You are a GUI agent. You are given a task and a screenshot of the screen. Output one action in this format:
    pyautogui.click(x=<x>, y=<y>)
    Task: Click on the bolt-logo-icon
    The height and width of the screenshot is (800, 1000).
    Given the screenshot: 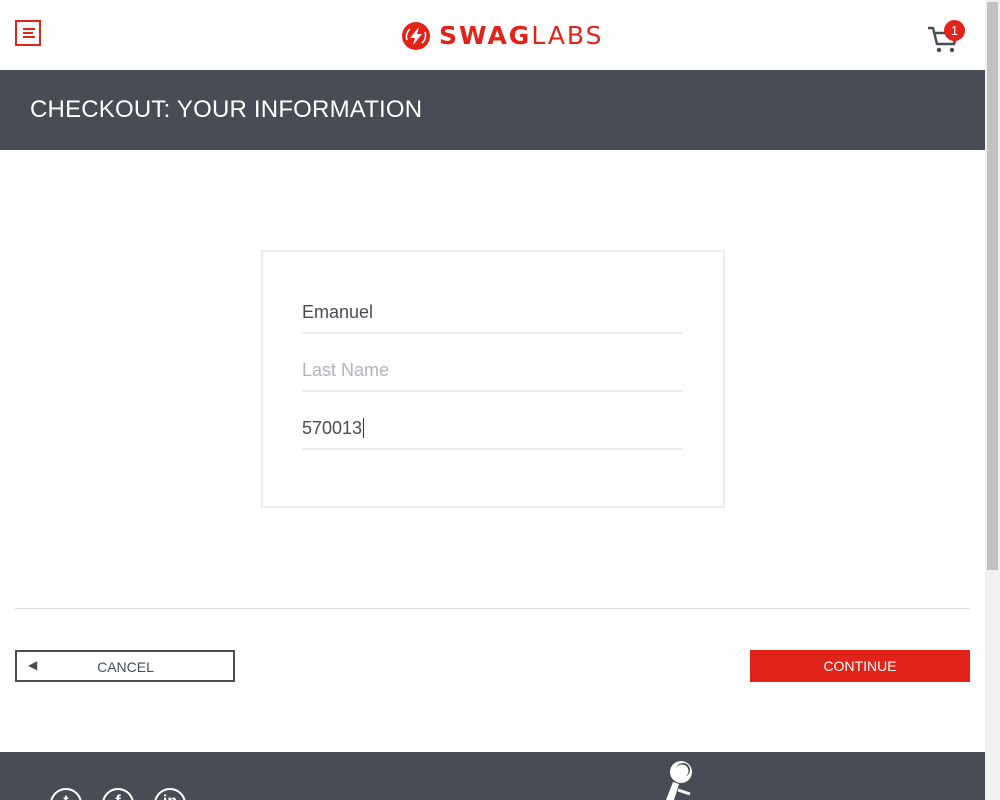 What is the action you would take?
    pyautogui.click(x=416, y=36)
    